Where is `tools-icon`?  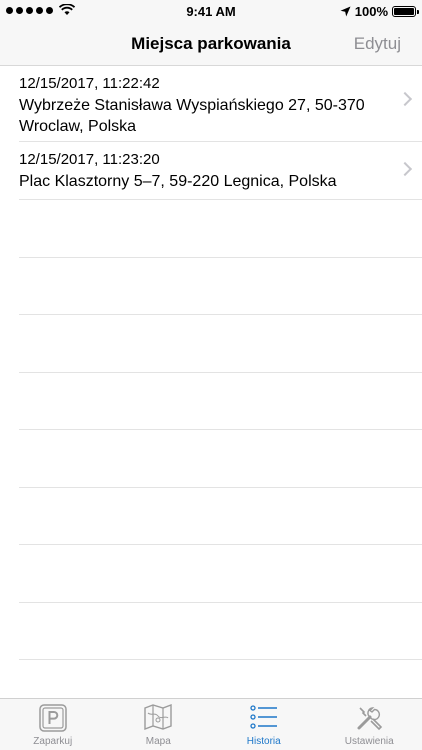 tools-icon is located at coordinates (370, 719).